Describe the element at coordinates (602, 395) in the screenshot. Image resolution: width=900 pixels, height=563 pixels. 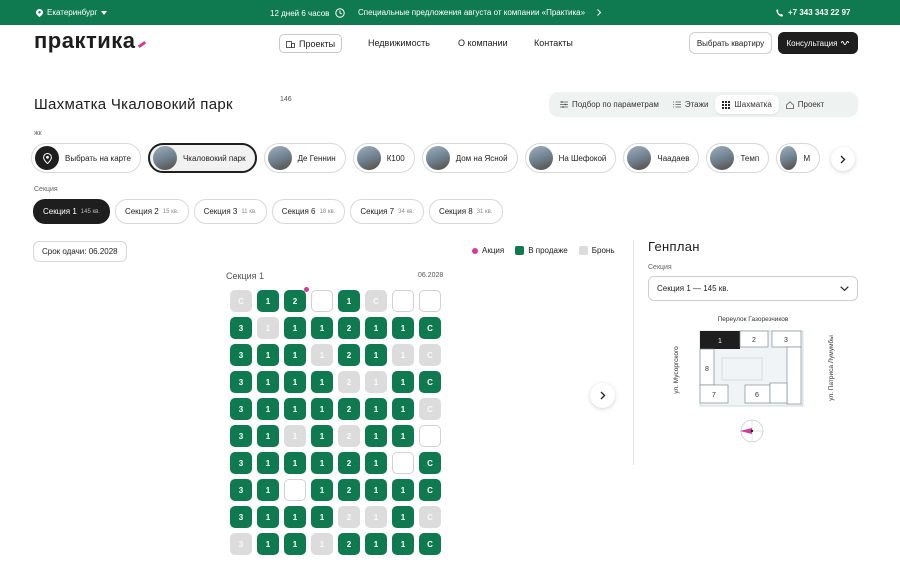
I see `grid-next-button` at that location.